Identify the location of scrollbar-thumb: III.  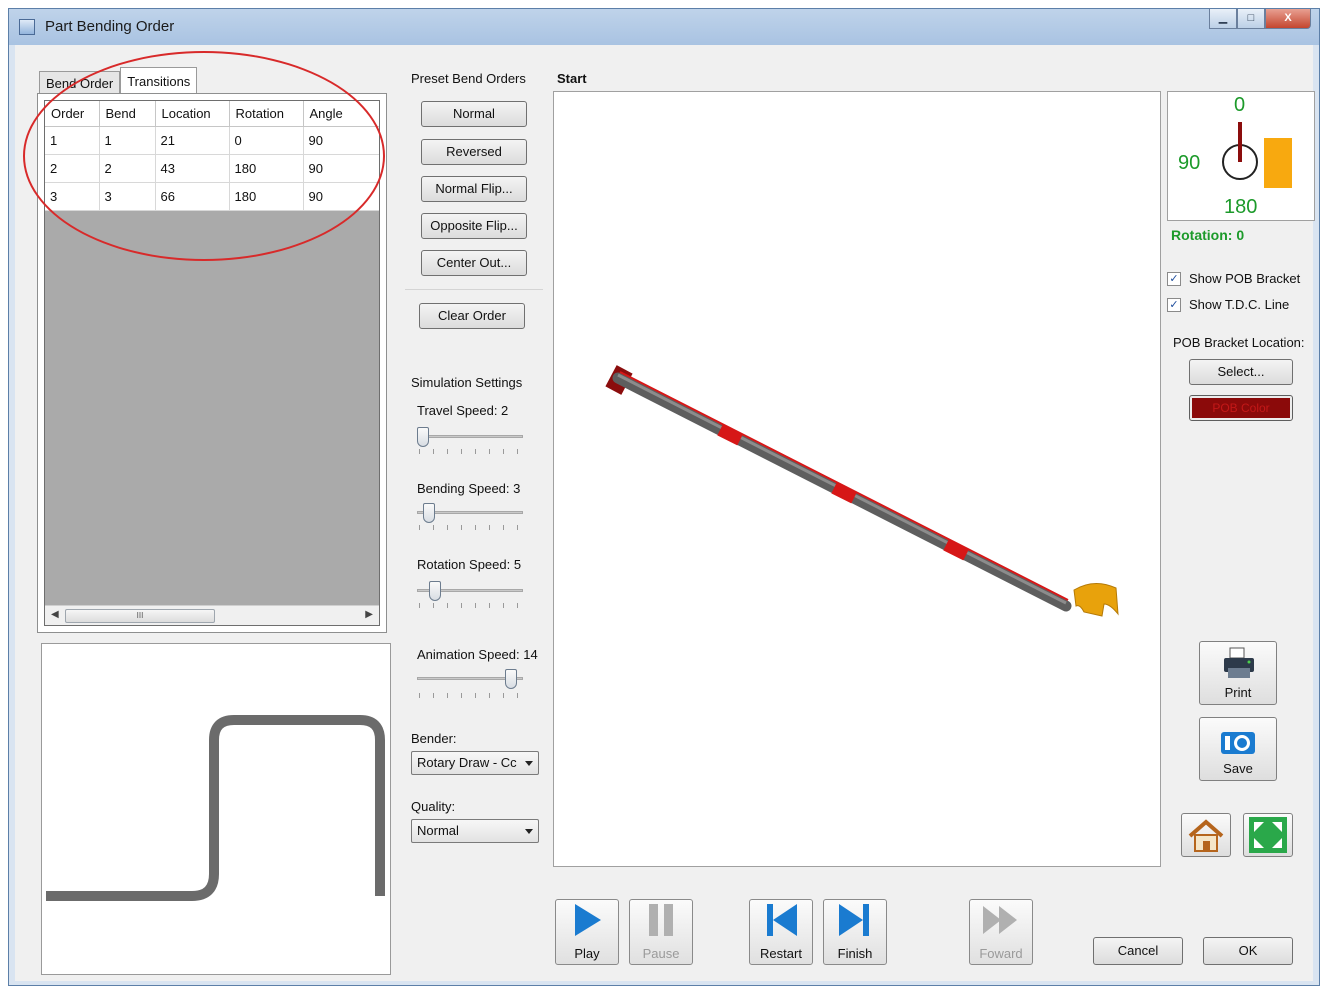
(140, 616).